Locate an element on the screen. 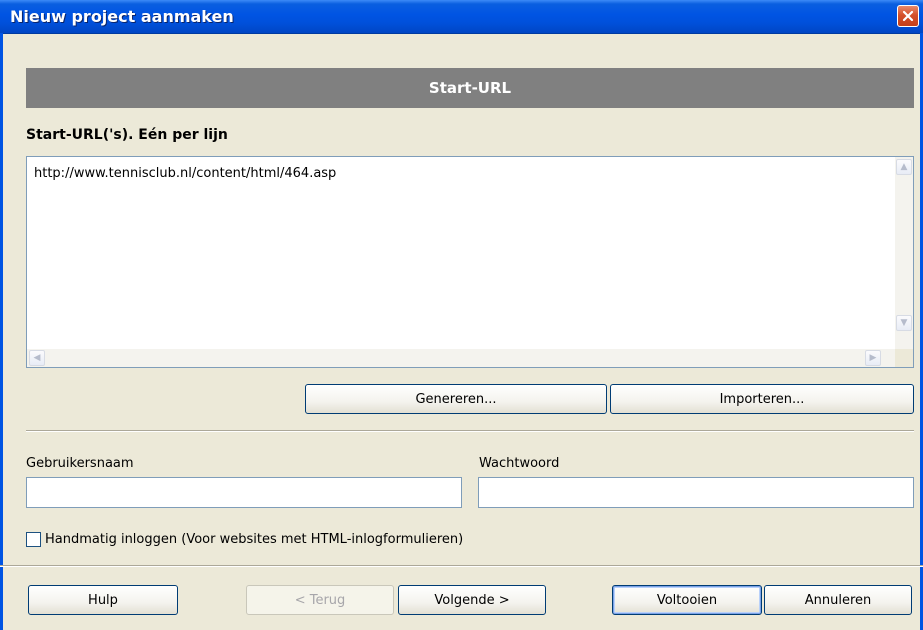 The height and width of the screenshot is (630, 923). urls-label: Start-URL('s). Eén per lijn is located at coordinates (127, 135).